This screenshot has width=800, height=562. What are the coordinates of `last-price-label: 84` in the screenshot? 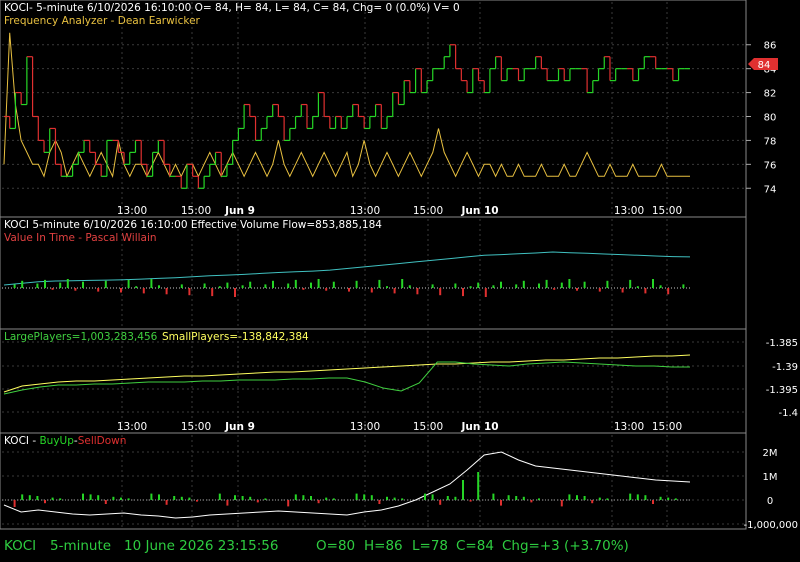 It's located at (764, 65).